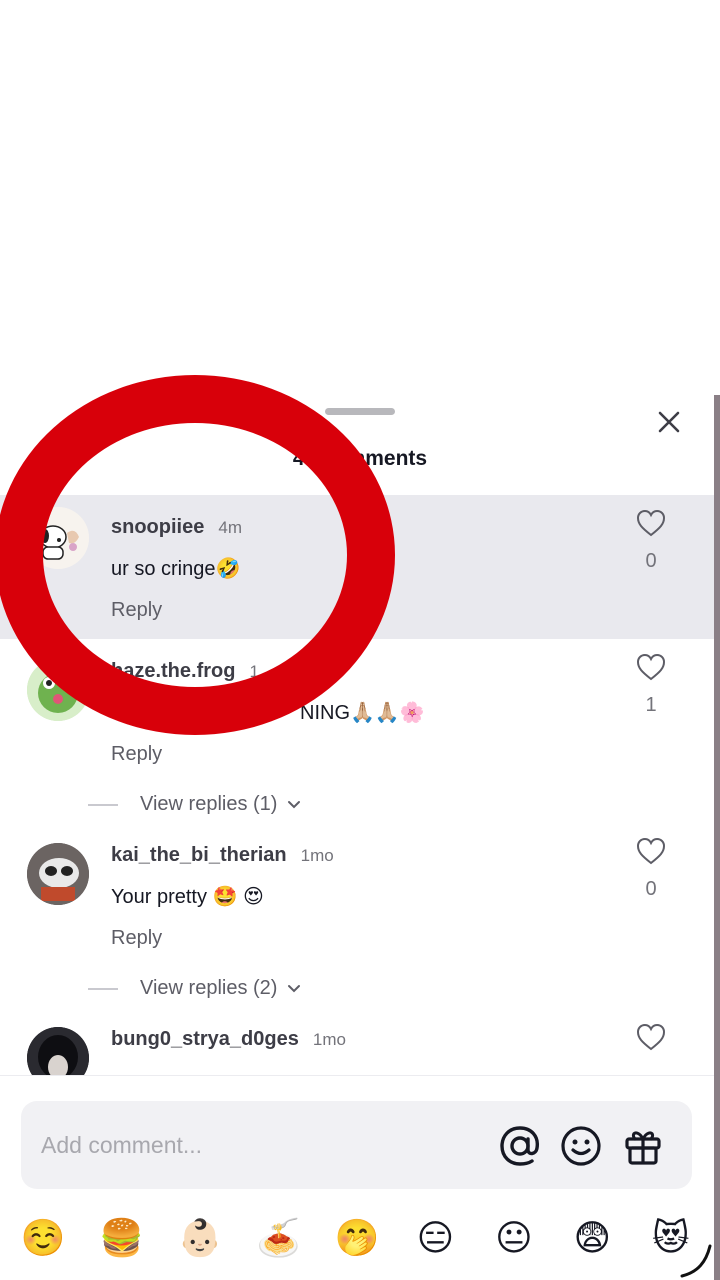 The width and height of the screenshot is (720, 1280). What do you see at coordinates (230, 527) in the screenshot?
I see `comment-time: 4m` at bounding box center [230, 527].